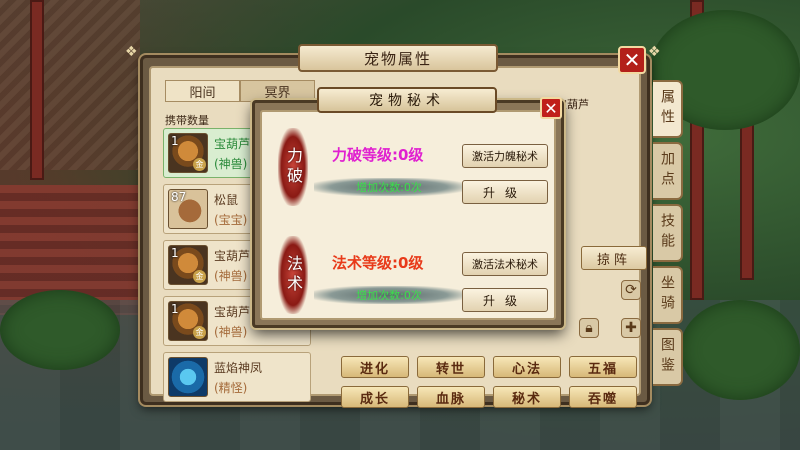 This screenshot has height=450, width=800. Describe the element at coordinates (238, 368) in the screenshot. I see `pet-name: 蓝焰神凤` at that location.